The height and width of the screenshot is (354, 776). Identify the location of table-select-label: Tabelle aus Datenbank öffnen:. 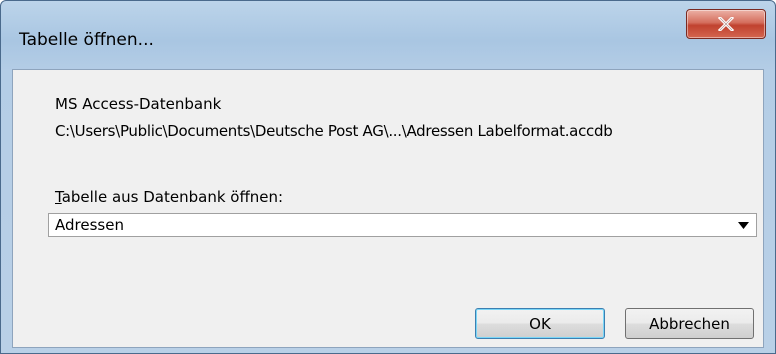
(169, 197).